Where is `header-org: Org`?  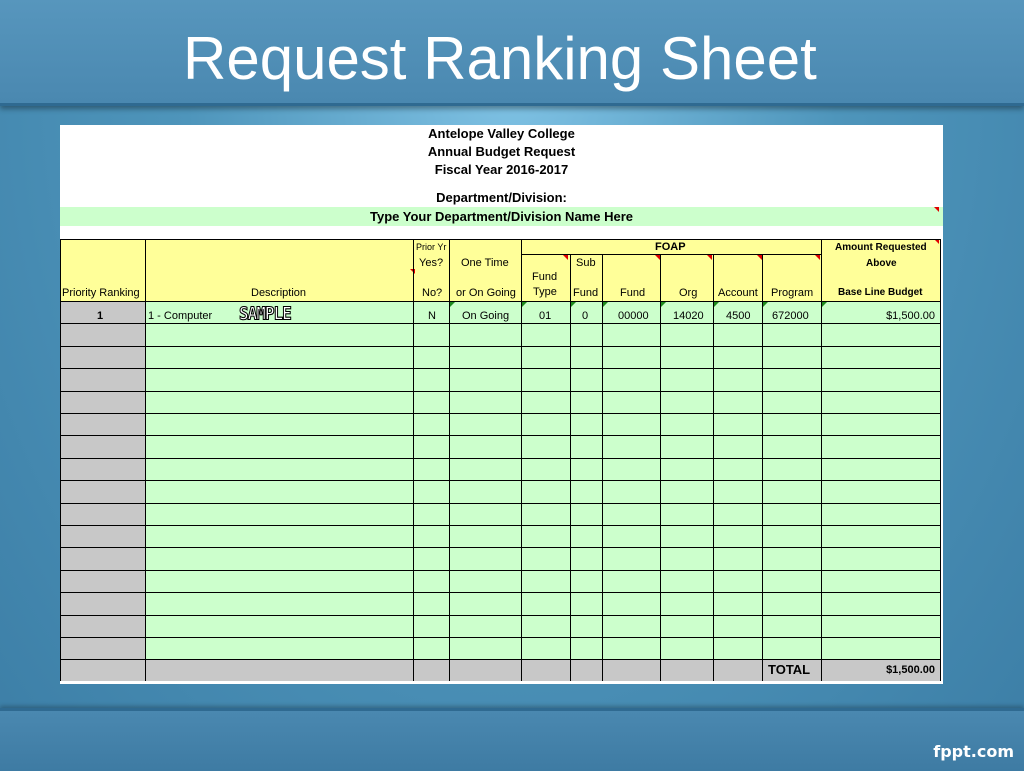
header-org: Org is located at coordinates (688, 293).